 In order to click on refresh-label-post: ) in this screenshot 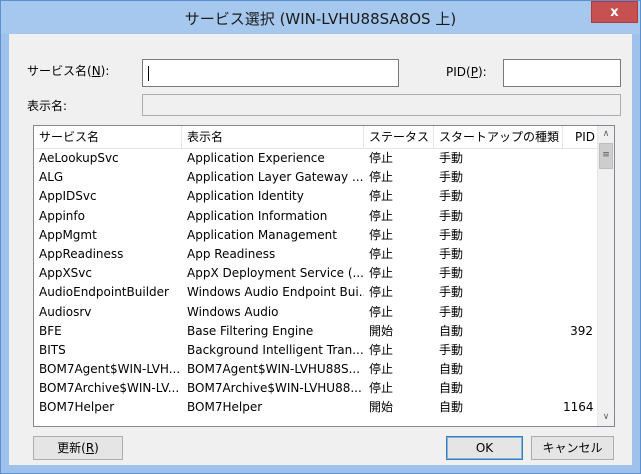, I will do `click(96, 448)`.